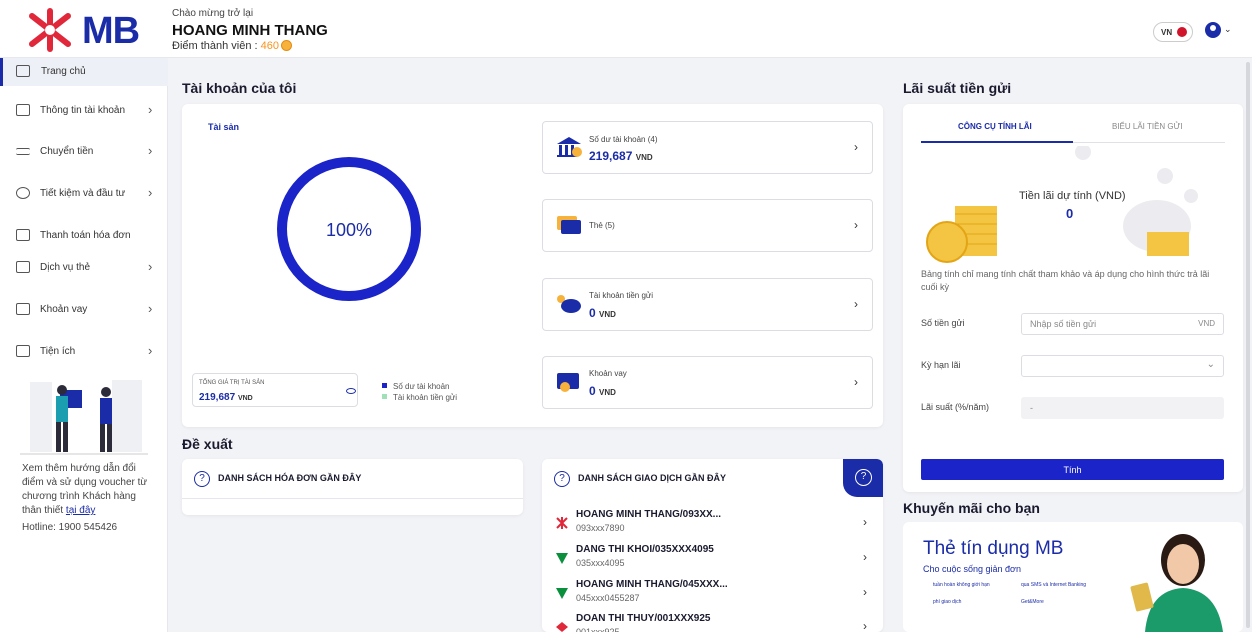  I want to click on utility-icon, so click(23, 351).